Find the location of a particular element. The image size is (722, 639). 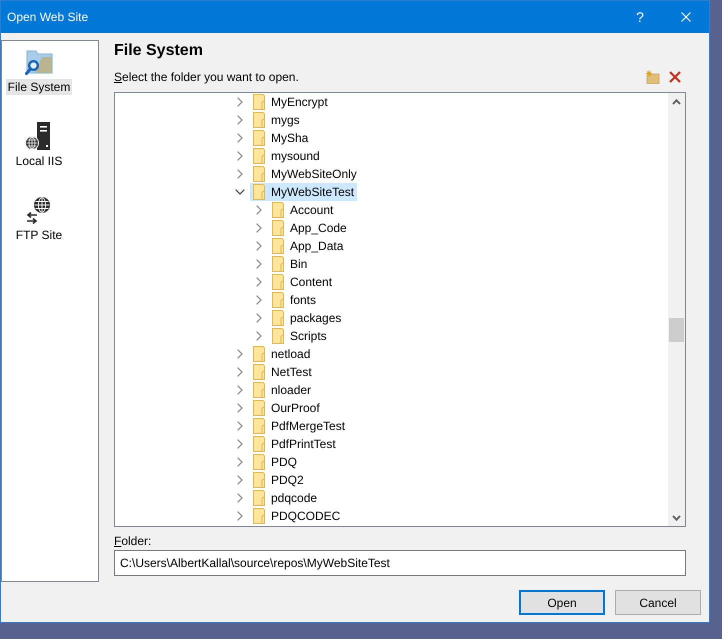

arrow-down-icon is located at coordinates (676, 517).